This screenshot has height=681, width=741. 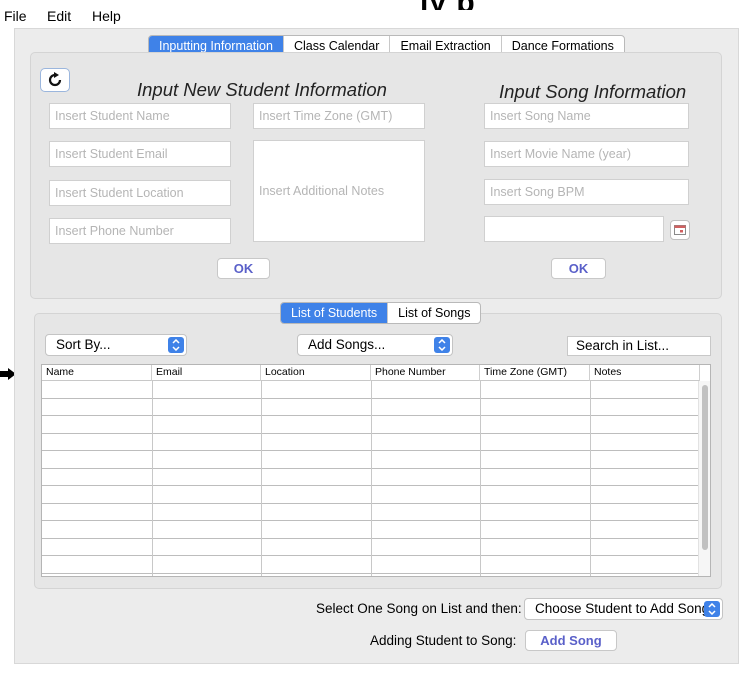 What do you see at coordinates (97, 373) in the screenshot?
I see `column-header-name: Name` at bounding box center [97, 373].